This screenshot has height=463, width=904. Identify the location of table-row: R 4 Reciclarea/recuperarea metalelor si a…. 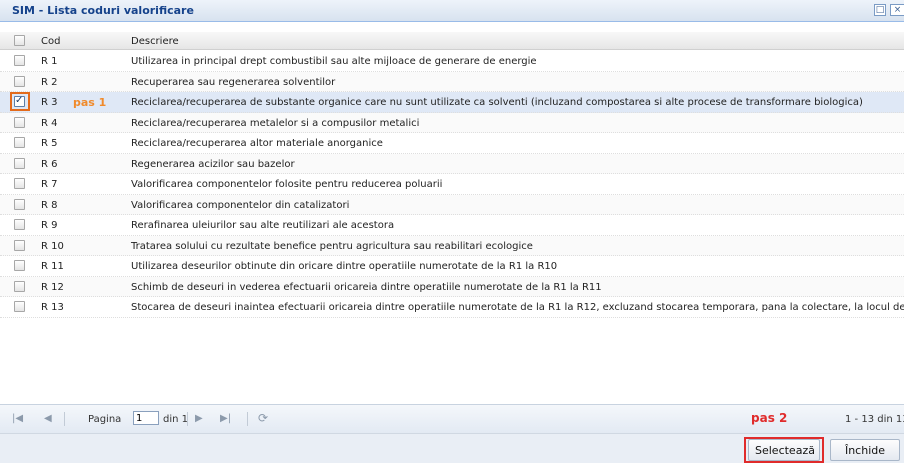
(452, 122).